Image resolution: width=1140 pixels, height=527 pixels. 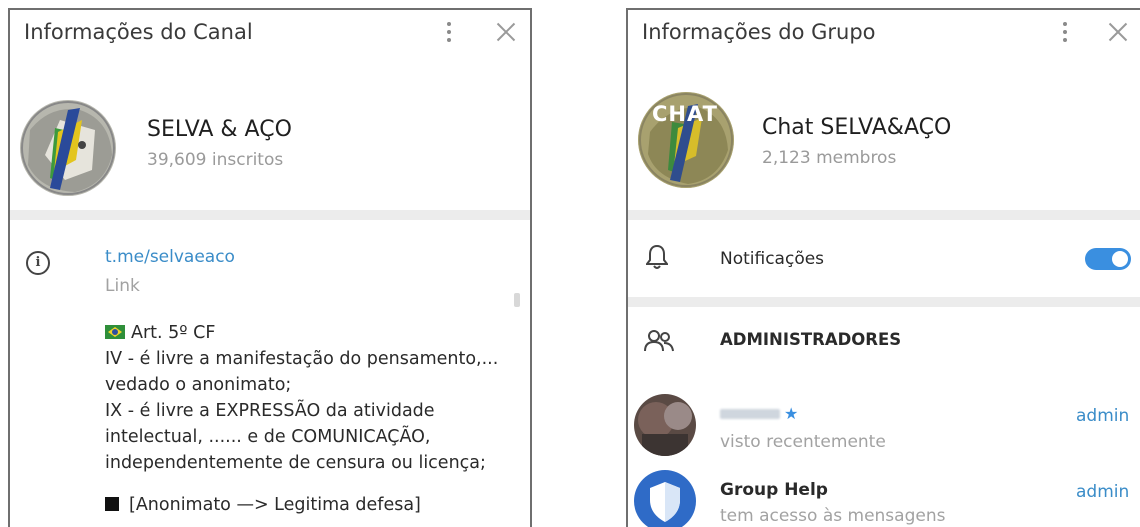 I want to click on black-square-icon, so click(x=112, y=504).